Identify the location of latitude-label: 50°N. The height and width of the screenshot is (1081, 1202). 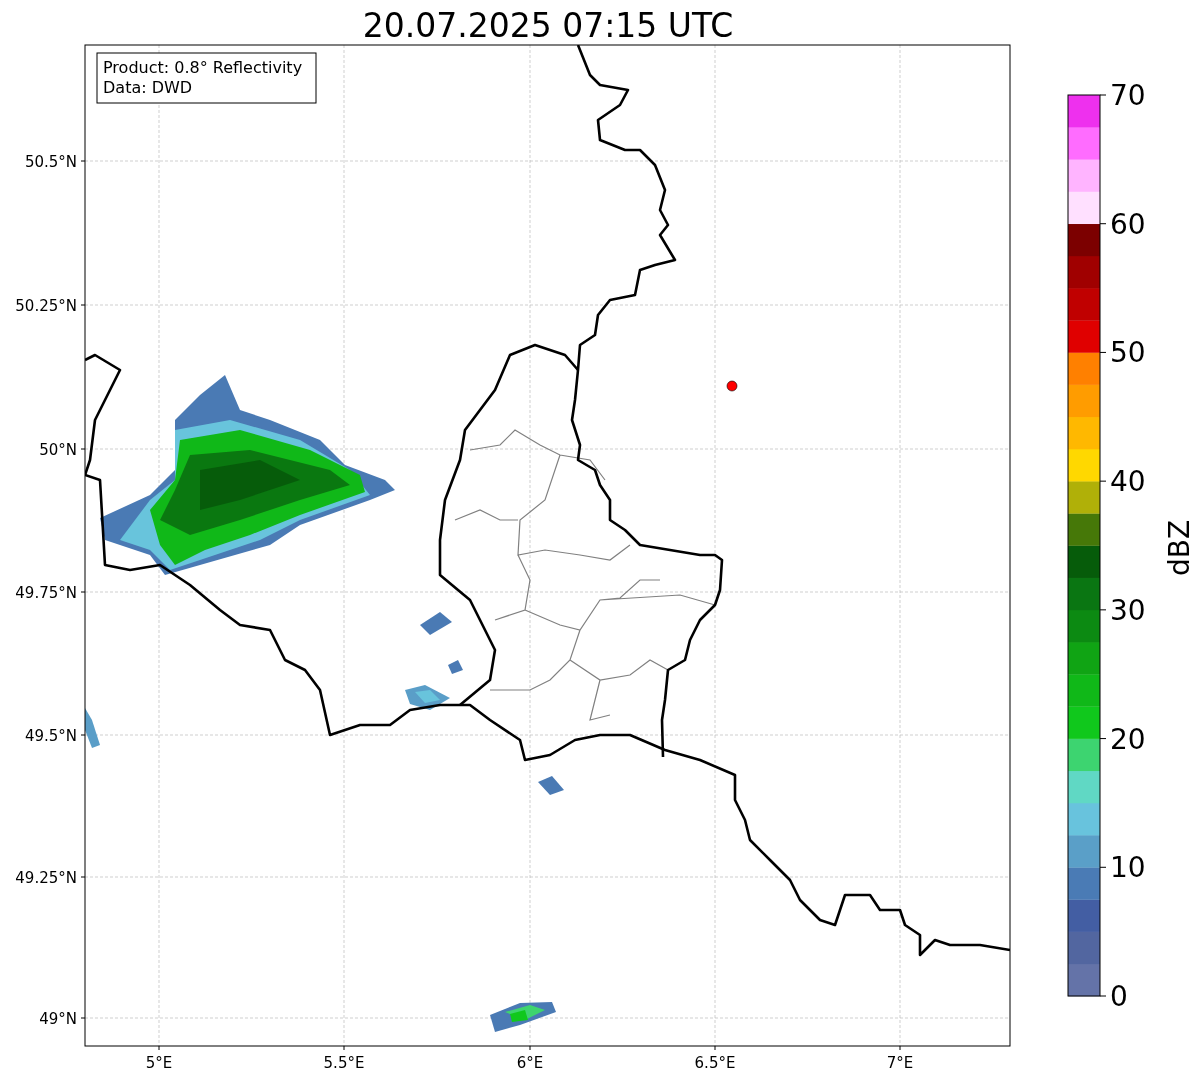
(58, 450).